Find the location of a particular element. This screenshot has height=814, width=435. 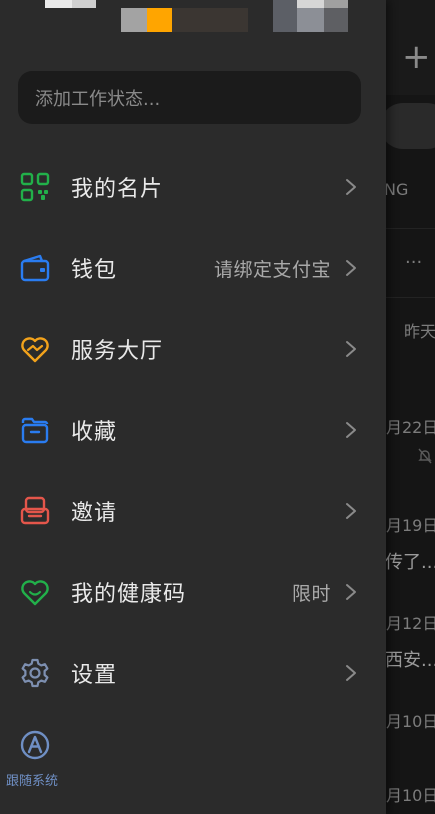

menu-label: 钱包 is located at coordinates (94, 270).